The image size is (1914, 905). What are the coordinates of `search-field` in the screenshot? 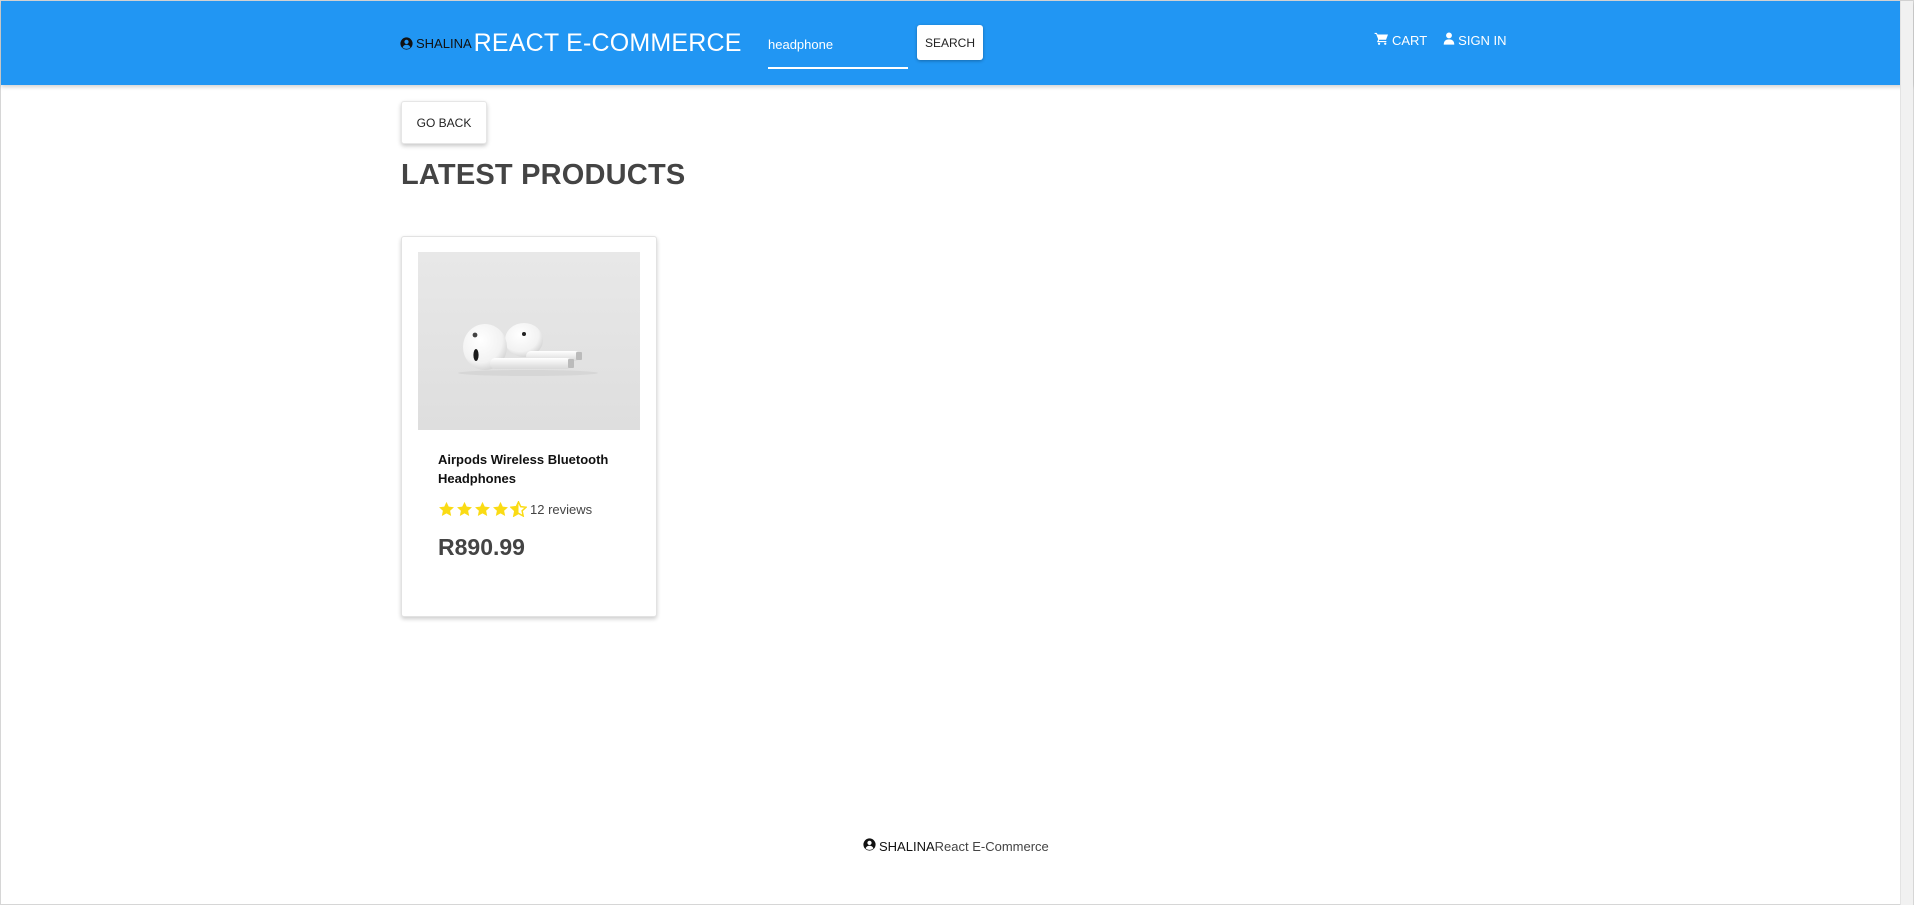 It's located at (838, 47).